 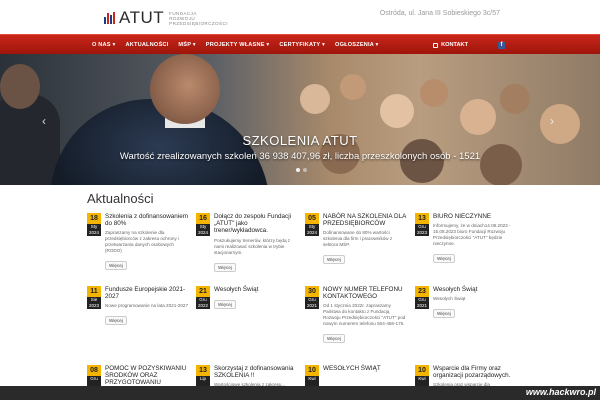 I want to click on nav-item-msp: MŚP ▾, so click(x=186, y=45).